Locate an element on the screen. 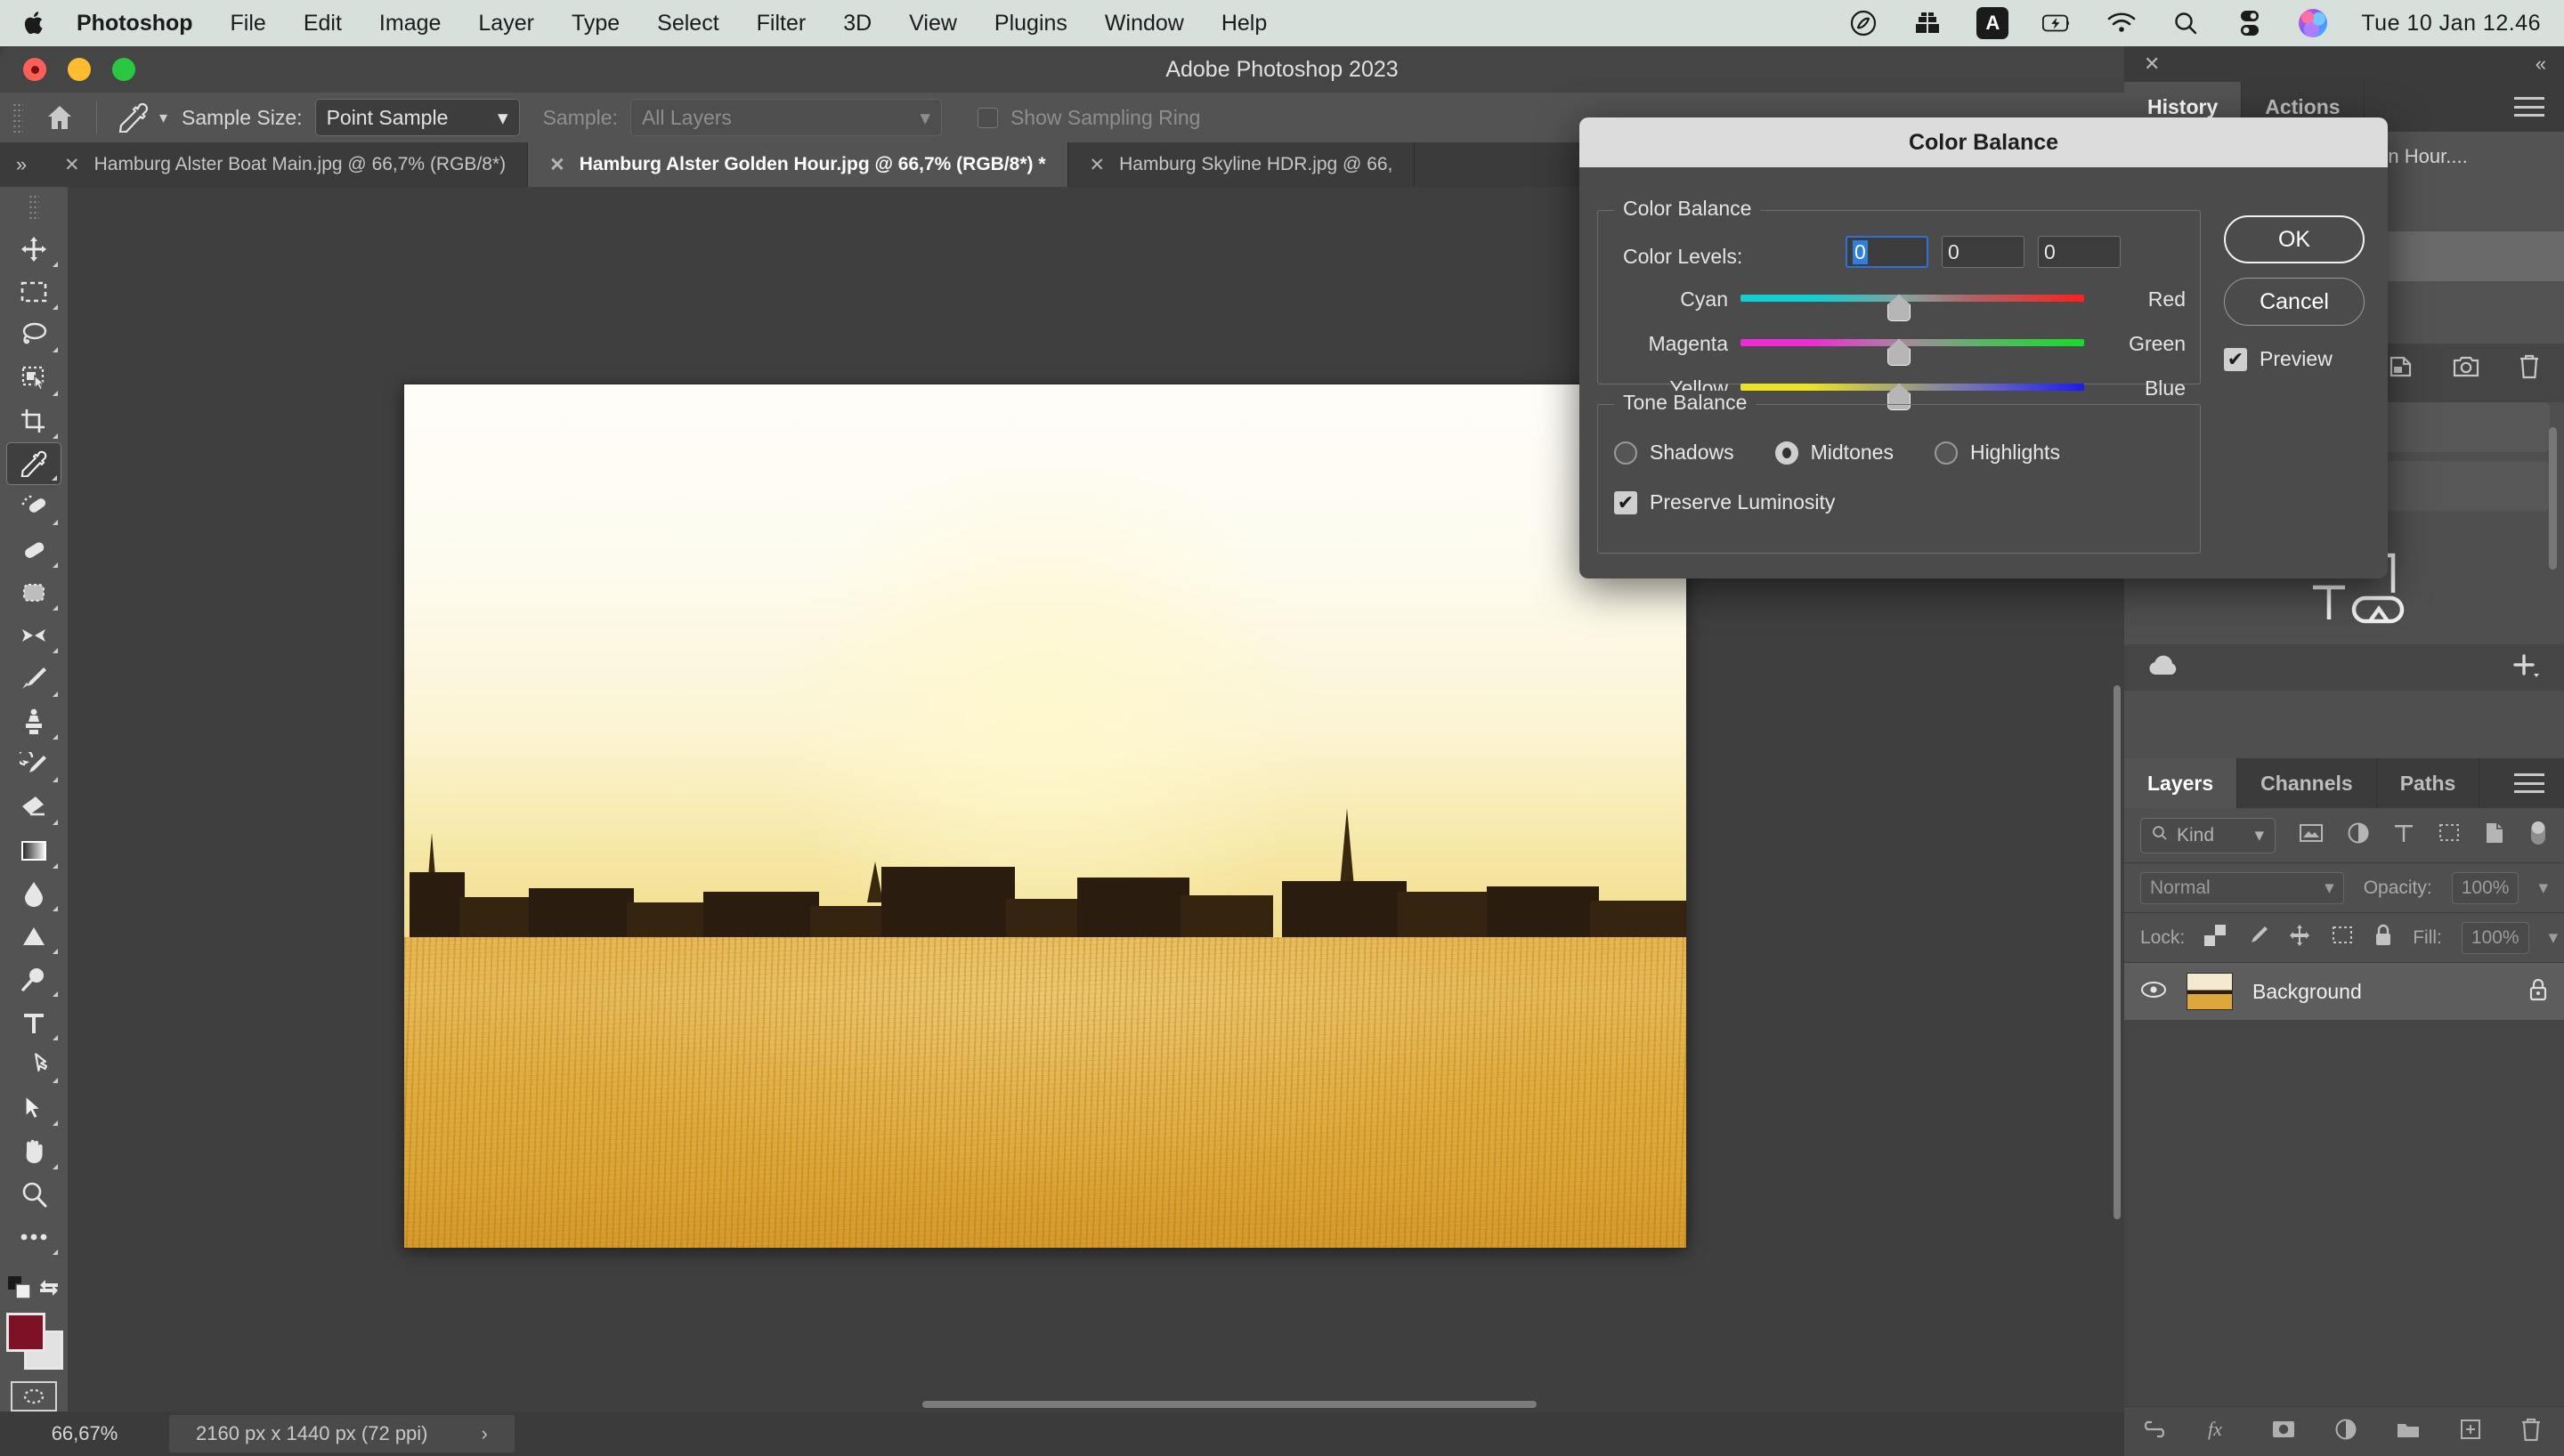 This screenshot has width=2564, height=1456. menu-item-photoshop: Photoshop is located at coordinates (135, 23).